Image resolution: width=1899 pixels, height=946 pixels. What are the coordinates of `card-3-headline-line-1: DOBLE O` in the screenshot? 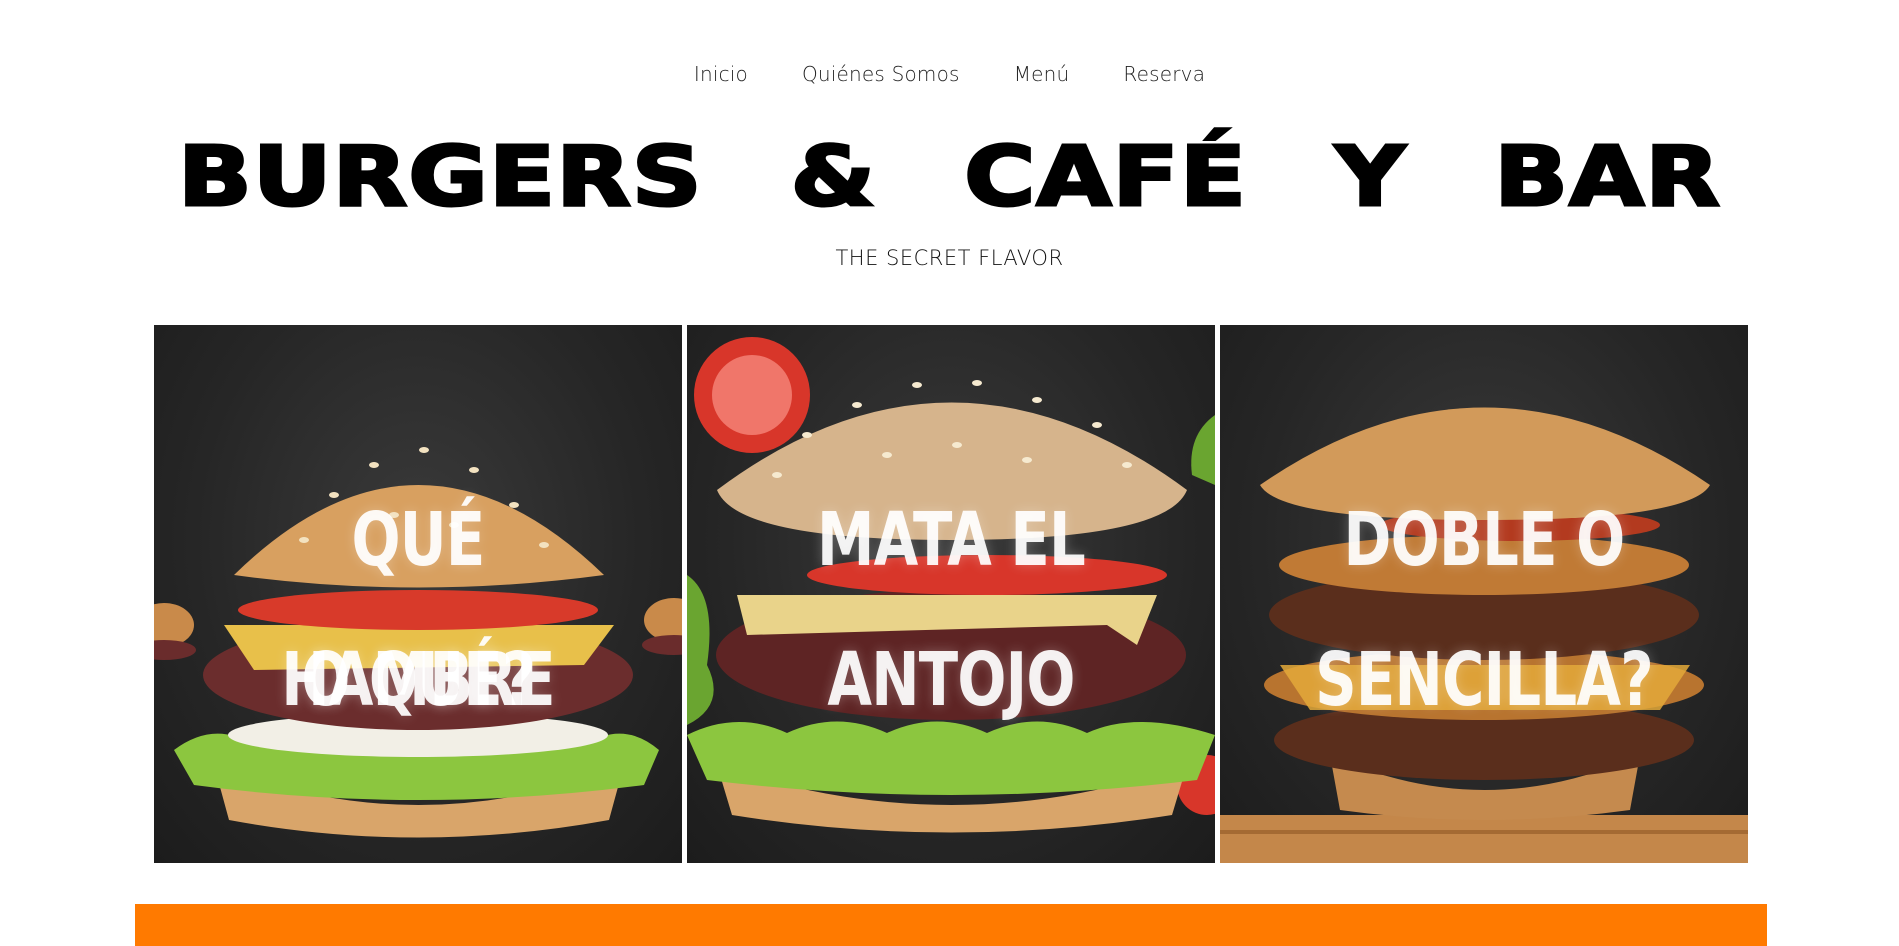 It's located at (1484, 540).